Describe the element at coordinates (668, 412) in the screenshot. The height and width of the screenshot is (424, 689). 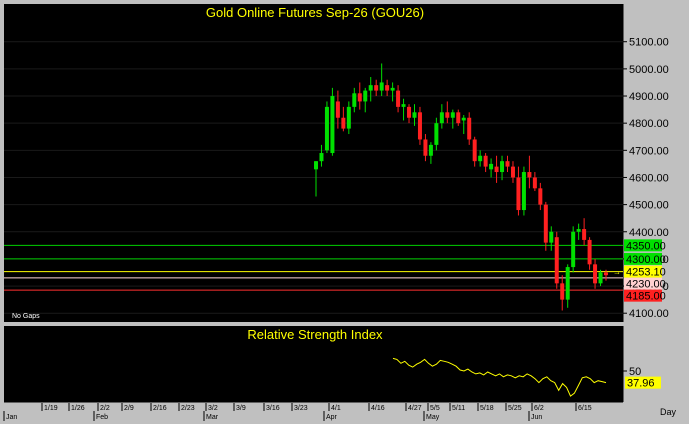
I see `period-label: Day` at that location.